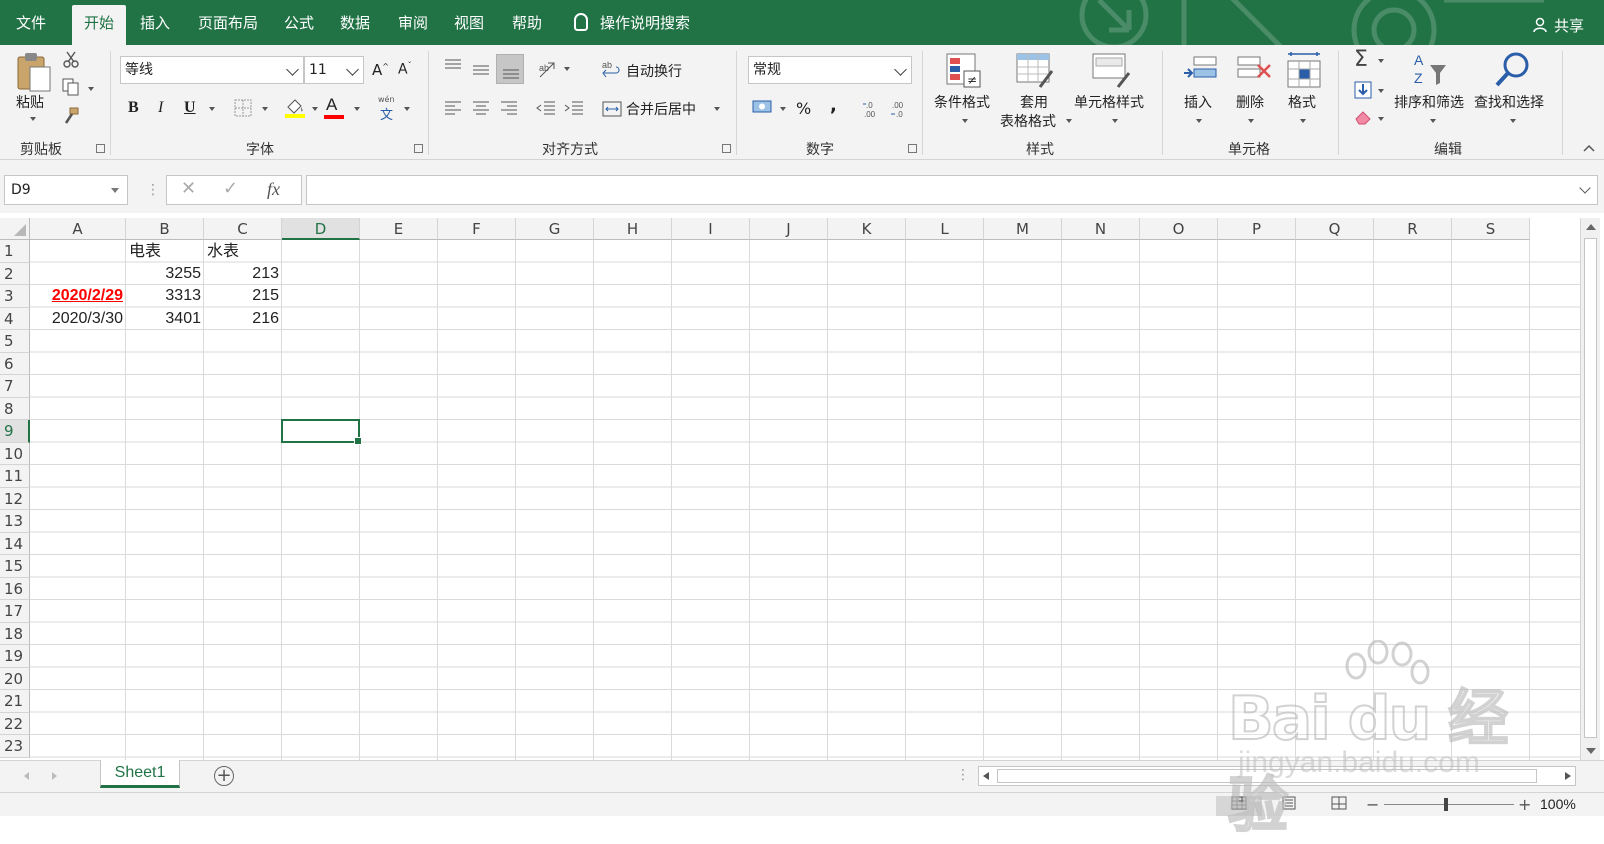 This screenshot has width=1604, height=844. What do you see at coordinates (1109, 102) in the screenshot?
I see `cell-styles-button: 单元格样式` at bounding box center [1109, 102].